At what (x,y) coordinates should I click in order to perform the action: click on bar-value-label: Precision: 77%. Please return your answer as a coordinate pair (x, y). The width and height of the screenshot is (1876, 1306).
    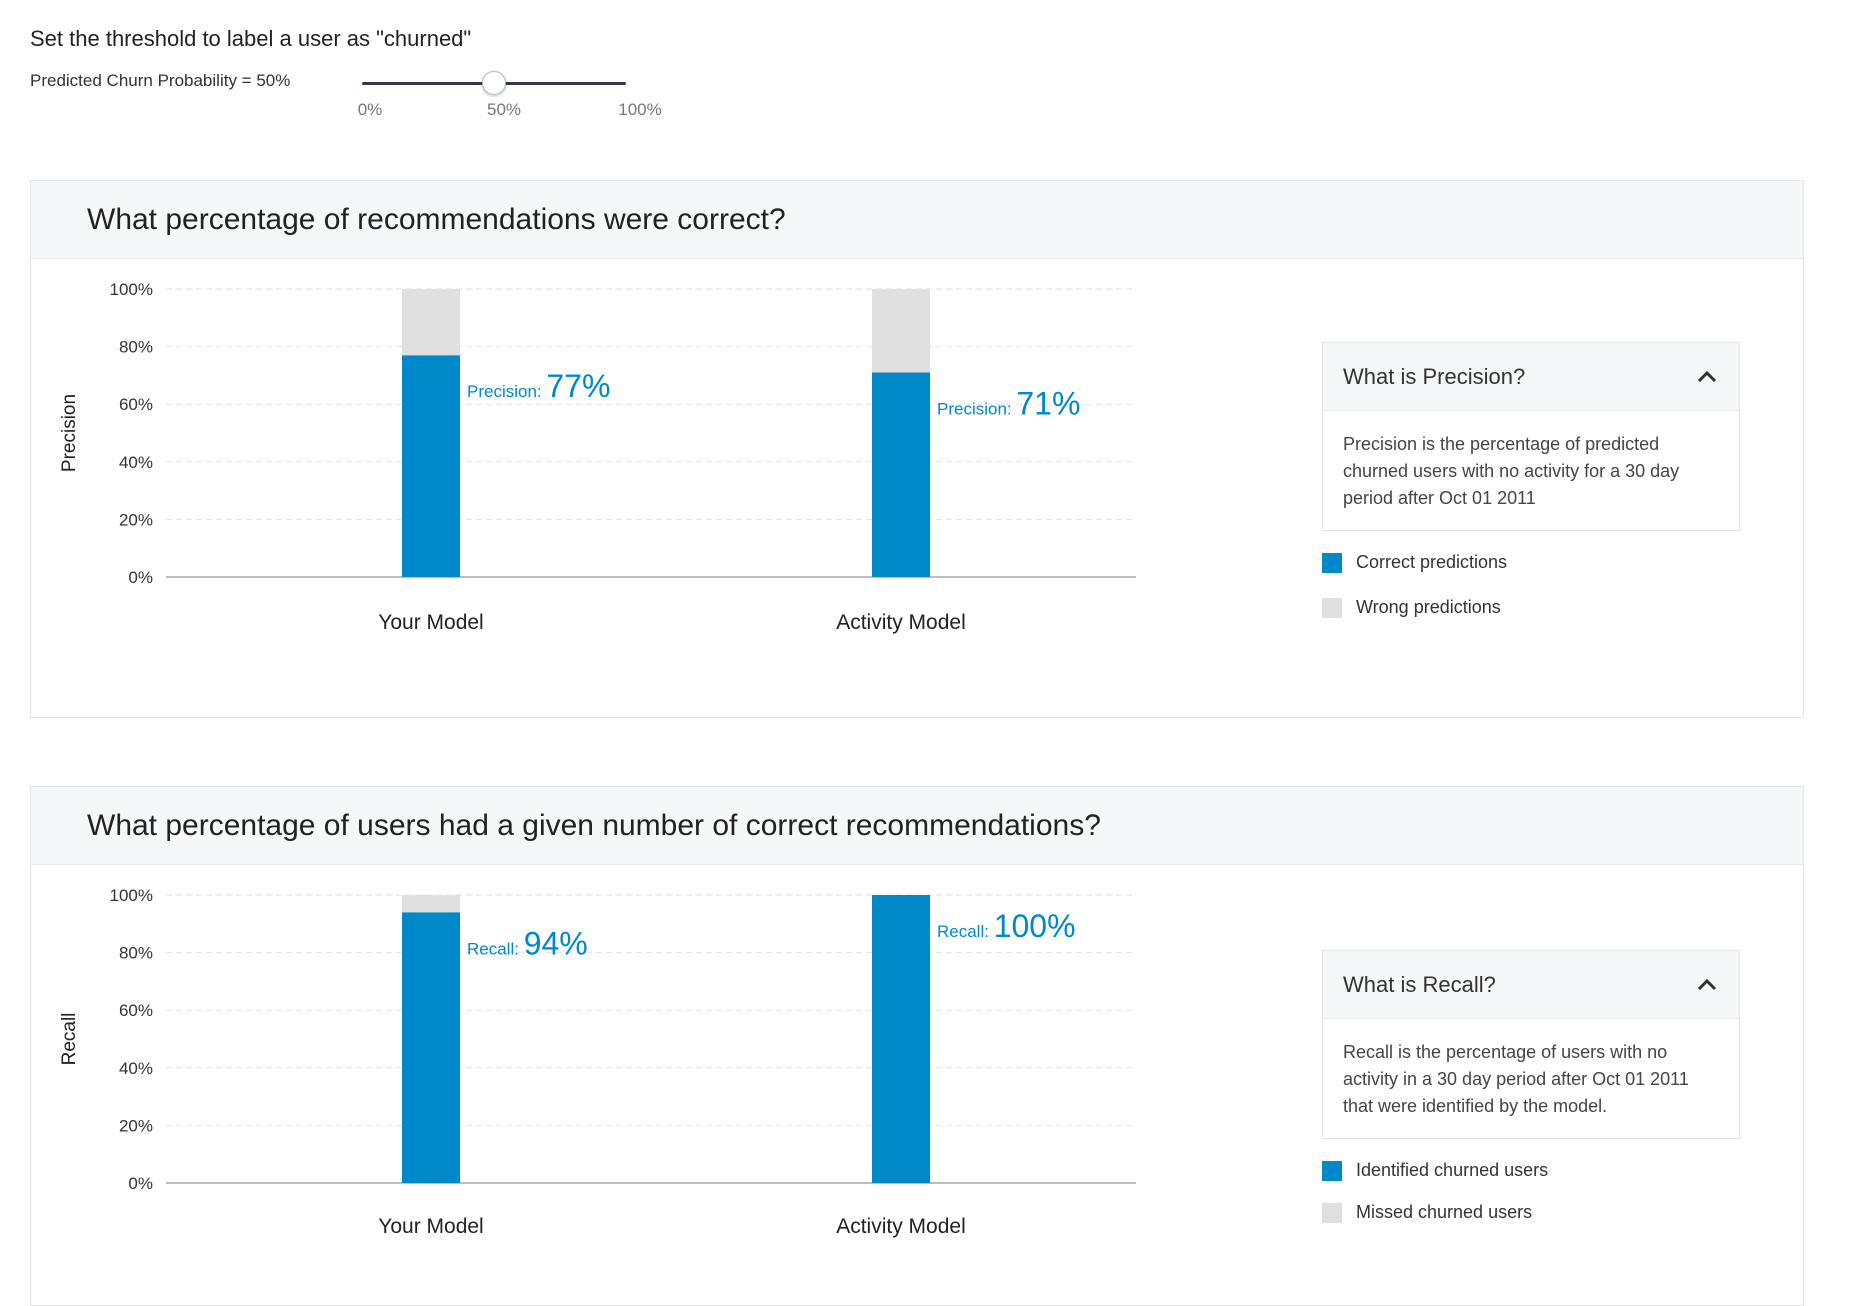
    Looking at the image, I should click on (538, 386).